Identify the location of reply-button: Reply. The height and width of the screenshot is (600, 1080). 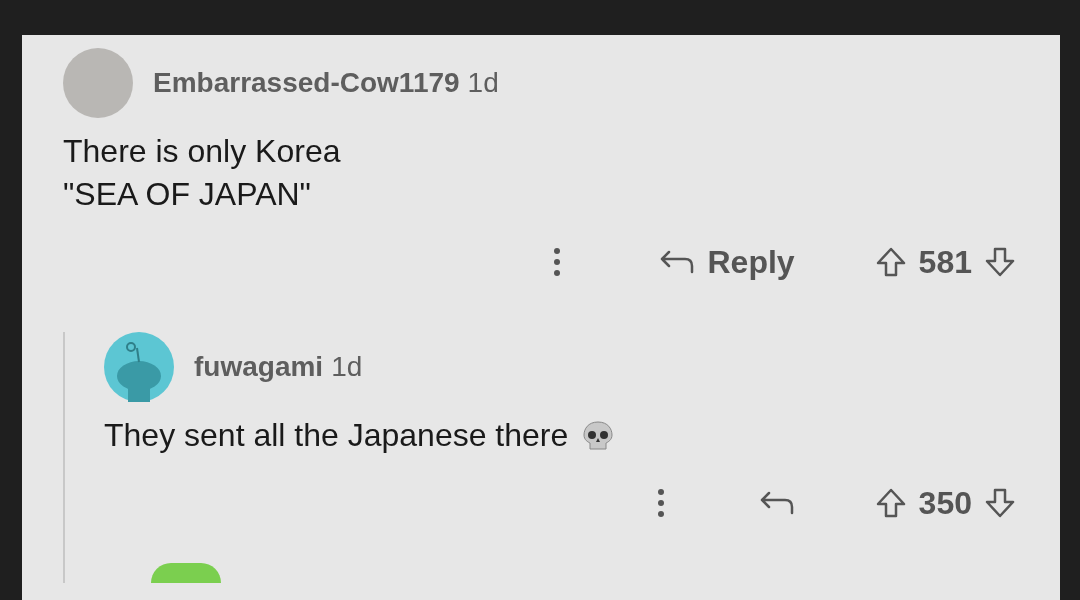
(727, 262).